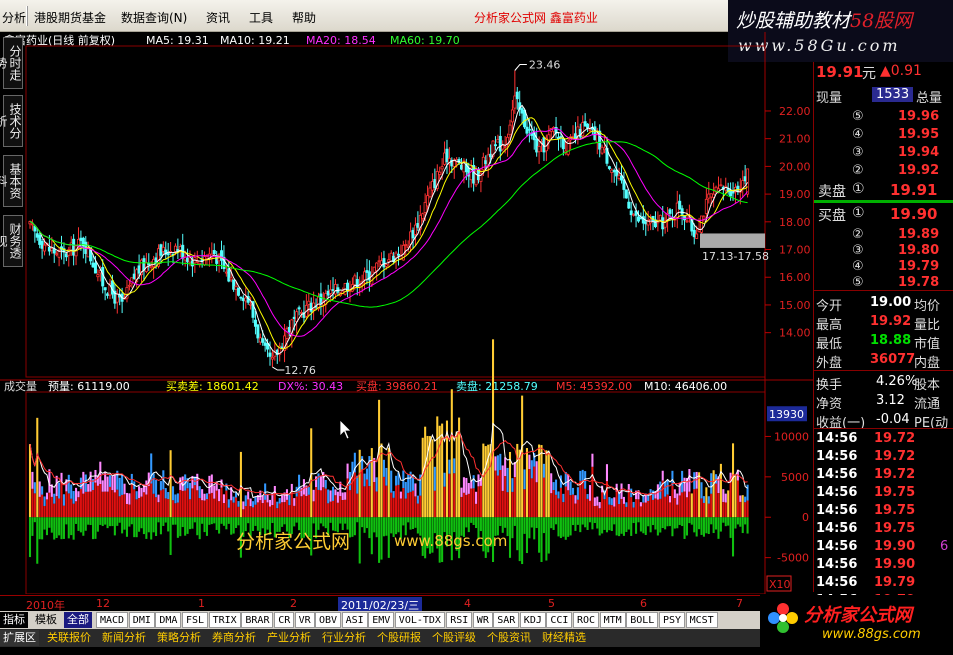  What do you see at coordinates (112, 620) in the screenshot?
I see `indicator-tab: MACD` at bounding box center [112, 620].